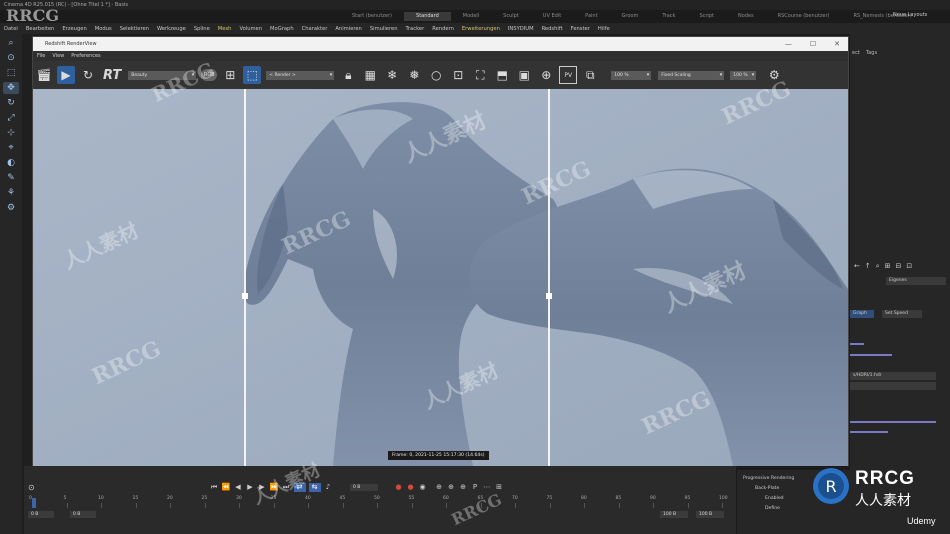  Describe the element at coordinates (112, 75) in the screenshot. I see `rt-toggle: RT` at that location.